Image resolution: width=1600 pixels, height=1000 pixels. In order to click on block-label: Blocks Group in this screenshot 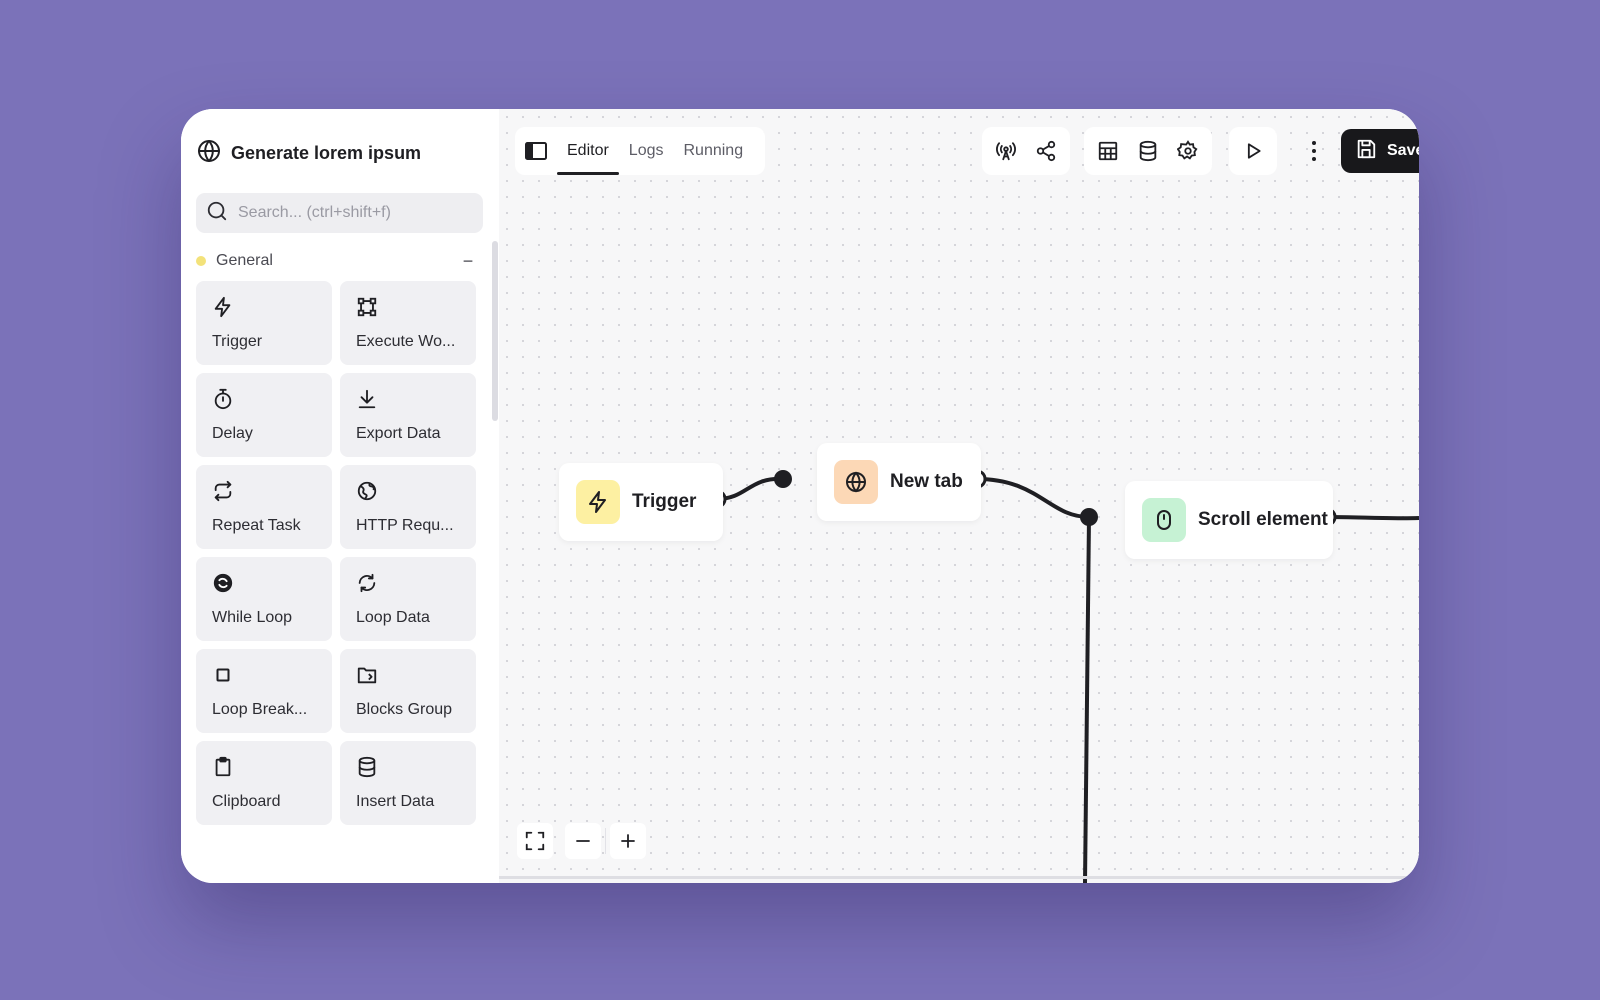, I will do `click(404, 709)`.